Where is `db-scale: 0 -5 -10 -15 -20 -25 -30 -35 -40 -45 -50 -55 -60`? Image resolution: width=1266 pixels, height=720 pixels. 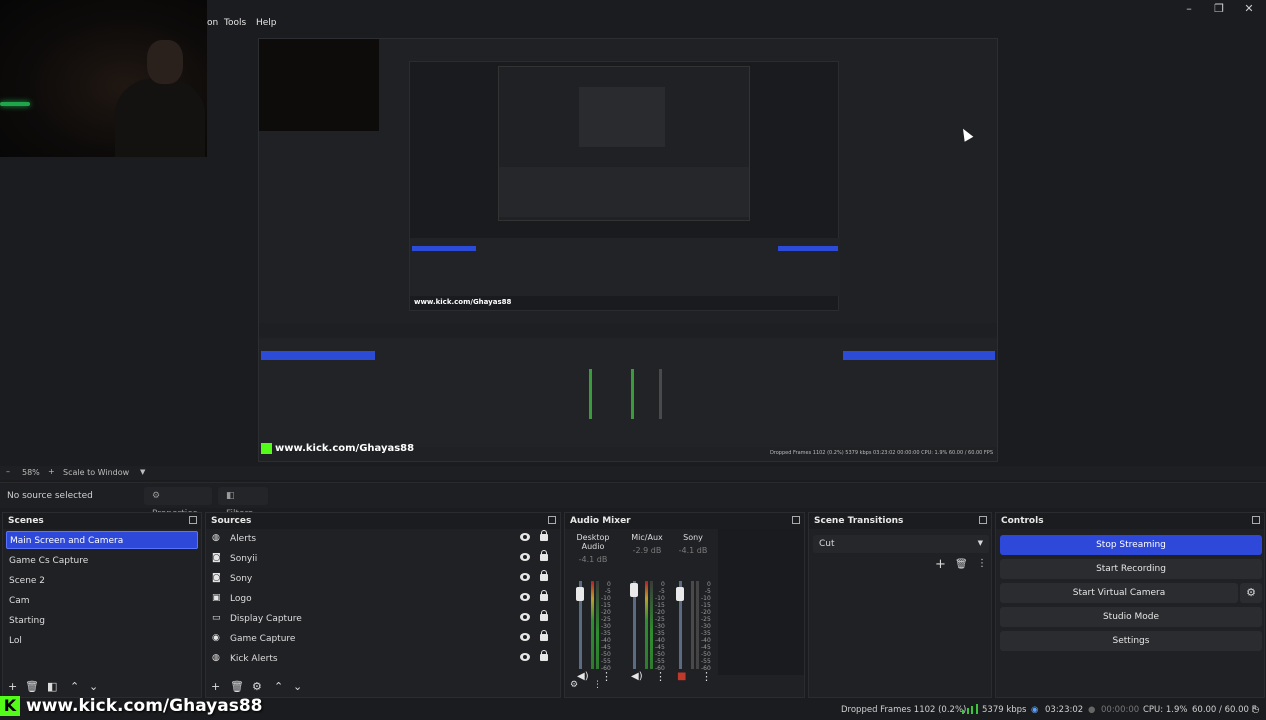 db-scale: 0 -5 -10 -15 -20 -25 -30 -35 -40 -45 -50 -55 -60 is located at coordinates (660, 626).